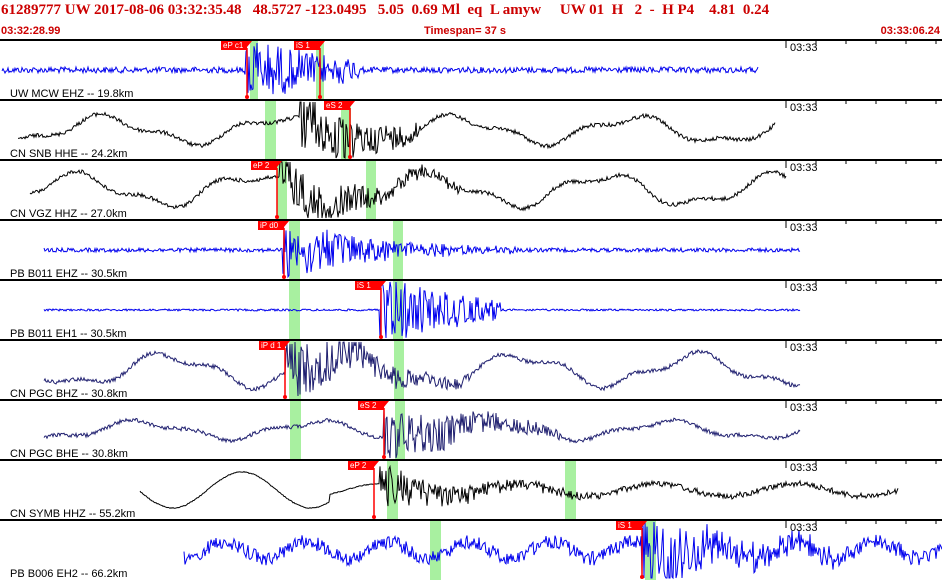  Describe the element at coordinates (68, 334) in the screenshot. I see `station-channel-label: PB B011 EH1 -- 30.5km` at that location.